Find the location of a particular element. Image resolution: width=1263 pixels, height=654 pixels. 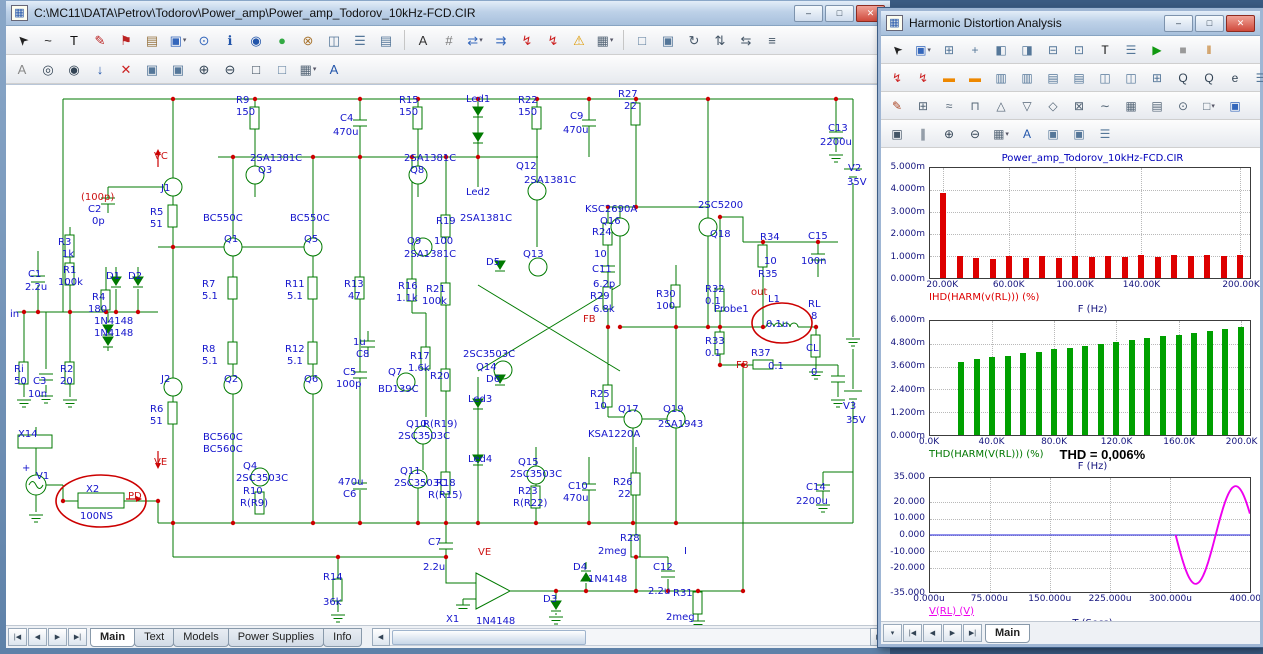

page-icon: □ is located at coordinates (282, 69).